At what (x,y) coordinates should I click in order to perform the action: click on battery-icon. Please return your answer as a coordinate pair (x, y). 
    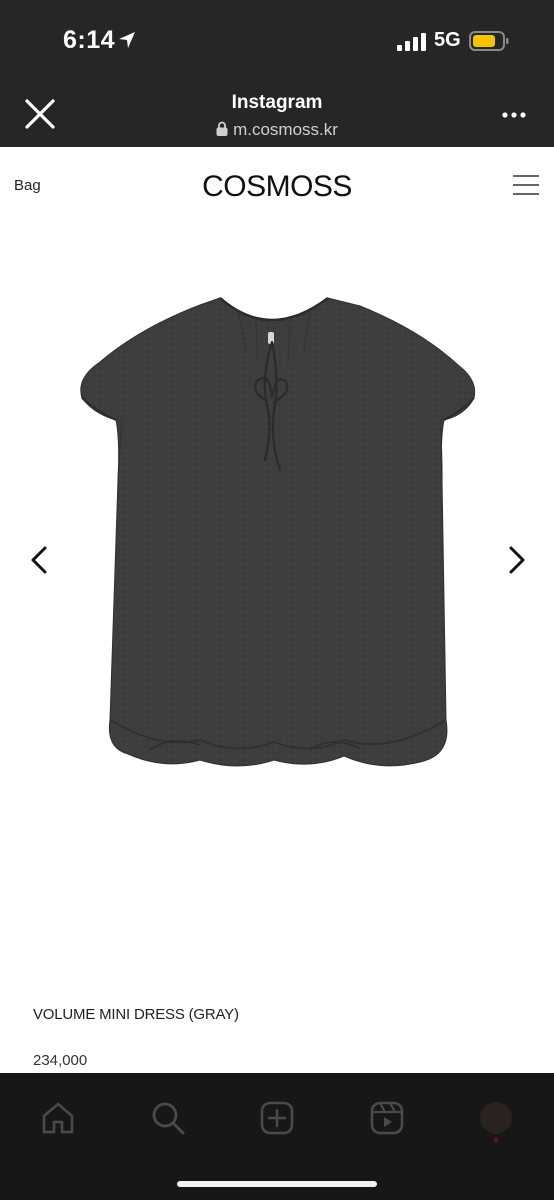
    Looking at the image, I should click on (489, 41).